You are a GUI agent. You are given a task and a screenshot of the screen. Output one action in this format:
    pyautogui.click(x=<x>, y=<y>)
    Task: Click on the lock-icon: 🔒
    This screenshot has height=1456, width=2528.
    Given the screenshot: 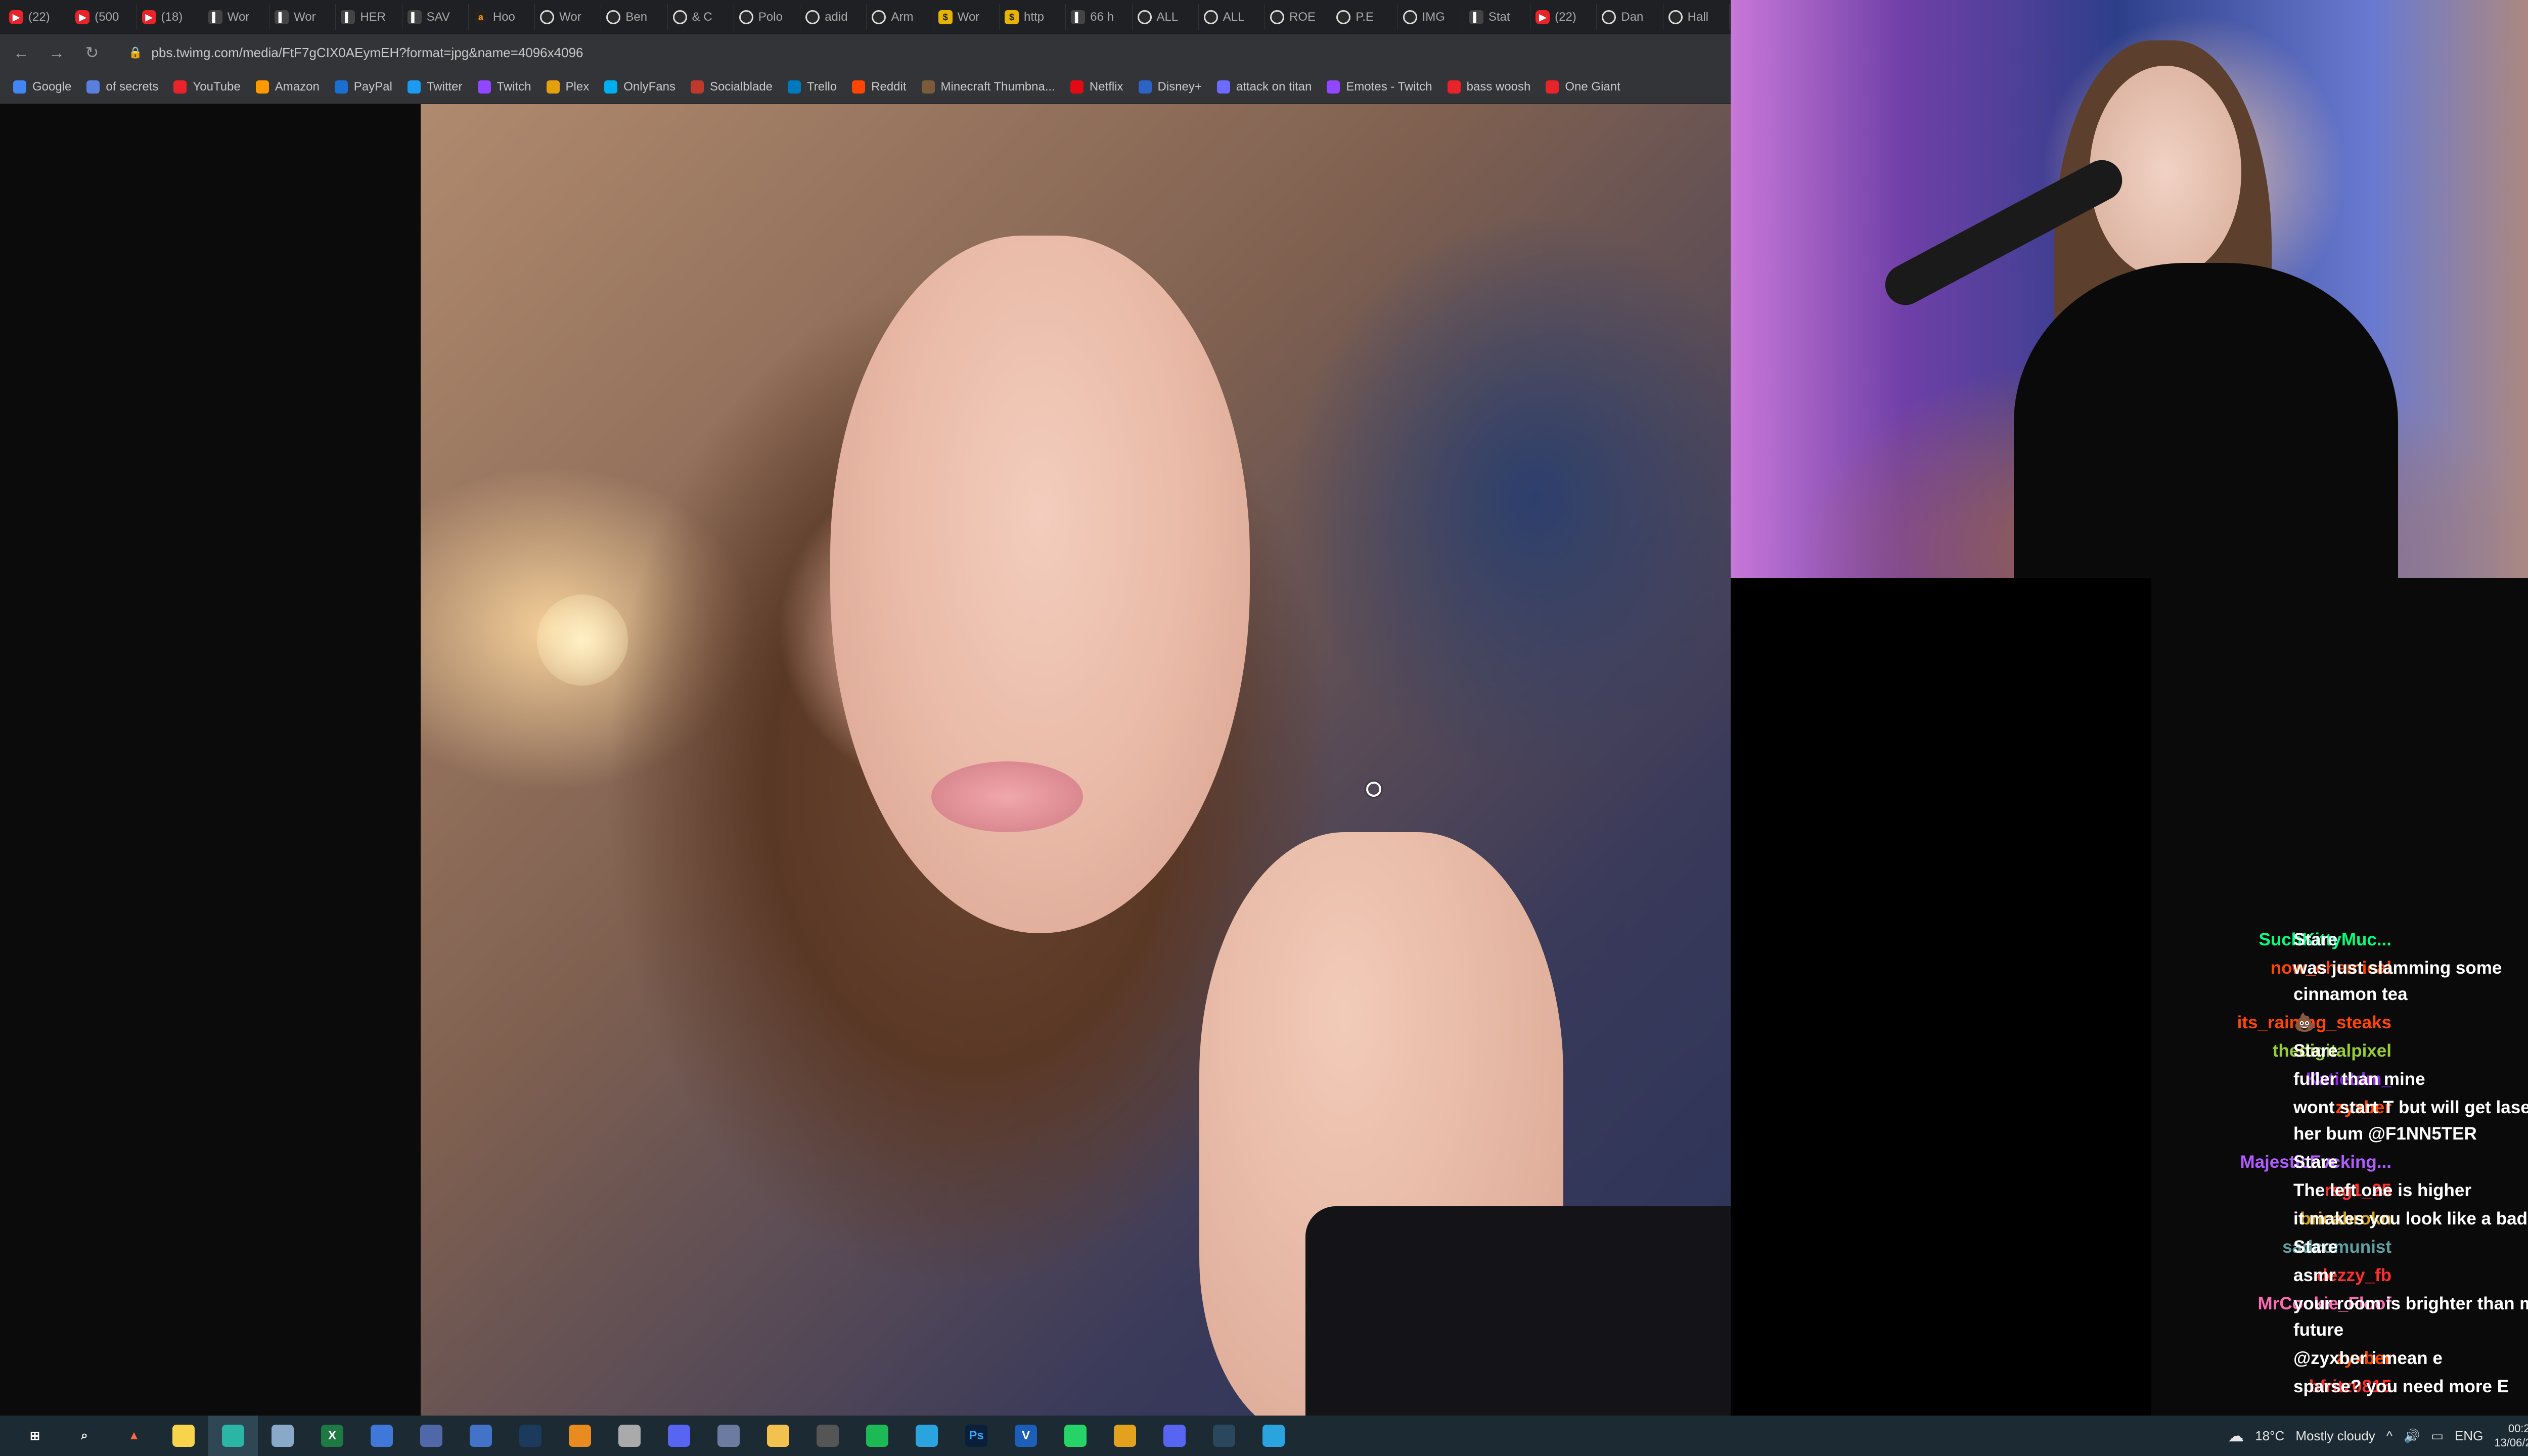 What is the action you would take?
    pyautogui.click(x=135, y=52)
    